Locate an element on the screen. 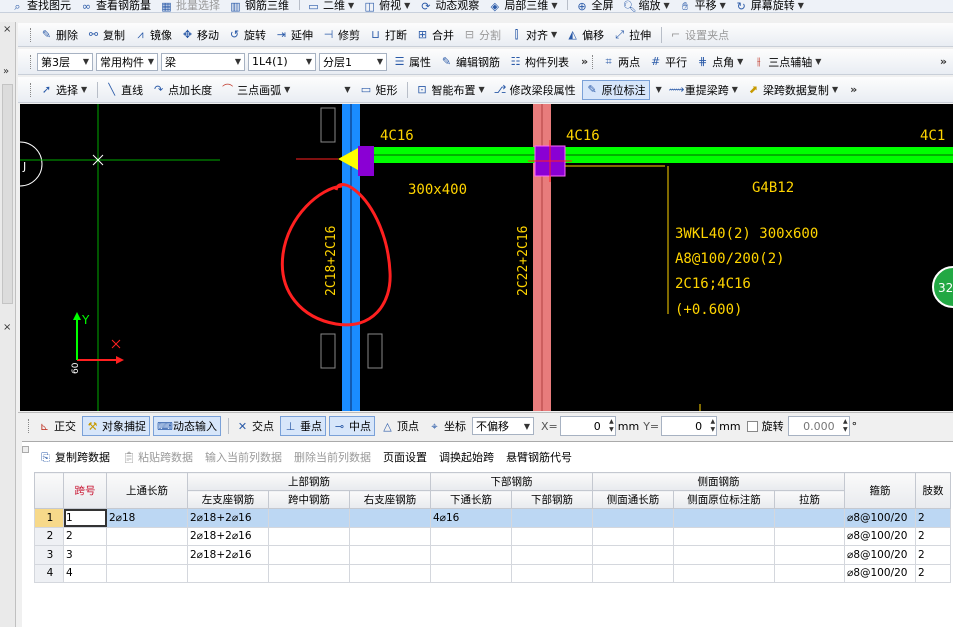 The image size is (953, 627). zoom-dropdown: 🔍︎ 缩放 ▼ is located at coordinates (645, 6).